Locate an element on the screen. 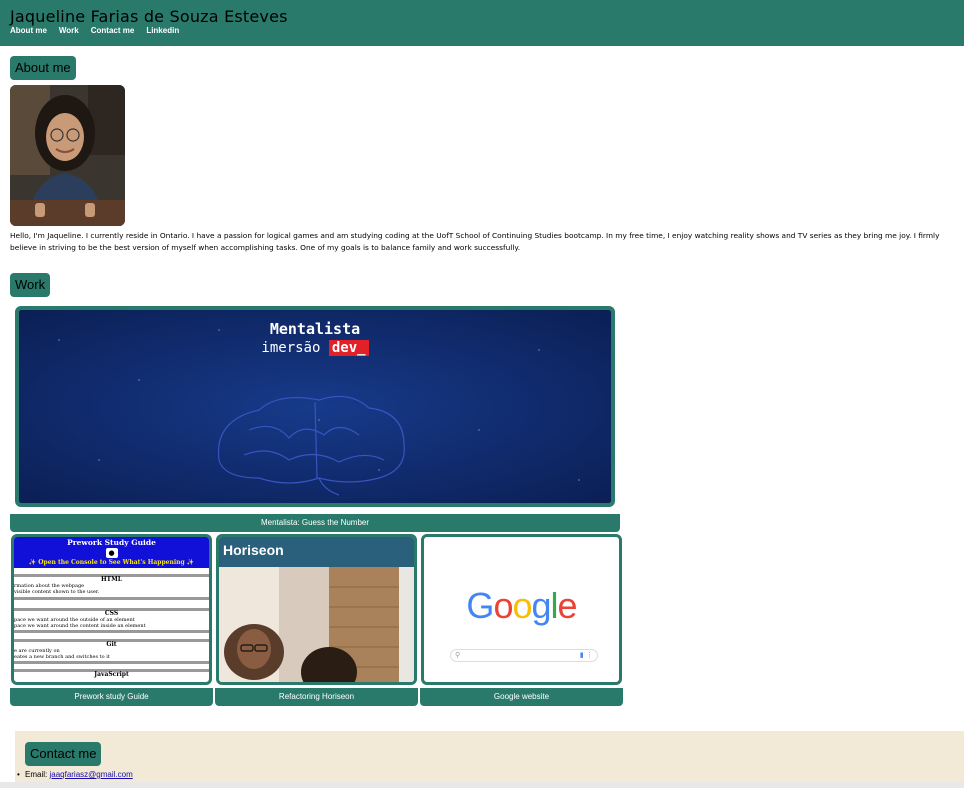 The width and height of the screenshot is (964, 788). project-caption-prework: Prework study Guide is located at coordinates (111, 697).